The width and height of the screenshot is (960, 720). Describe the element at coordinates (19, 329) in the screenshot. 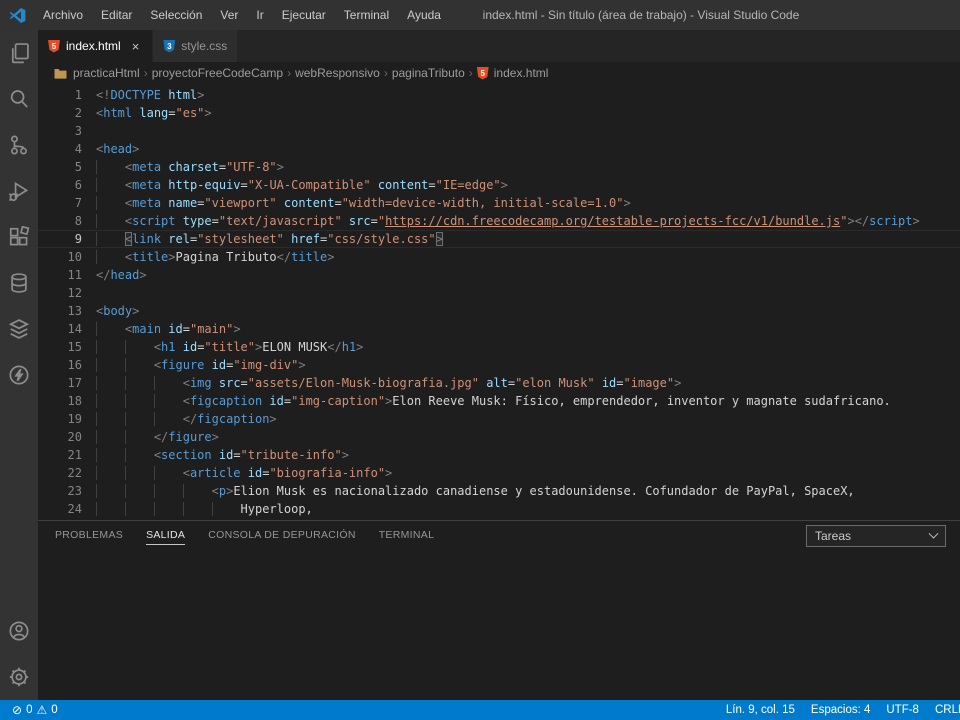

I see `layers-icon` at that location.